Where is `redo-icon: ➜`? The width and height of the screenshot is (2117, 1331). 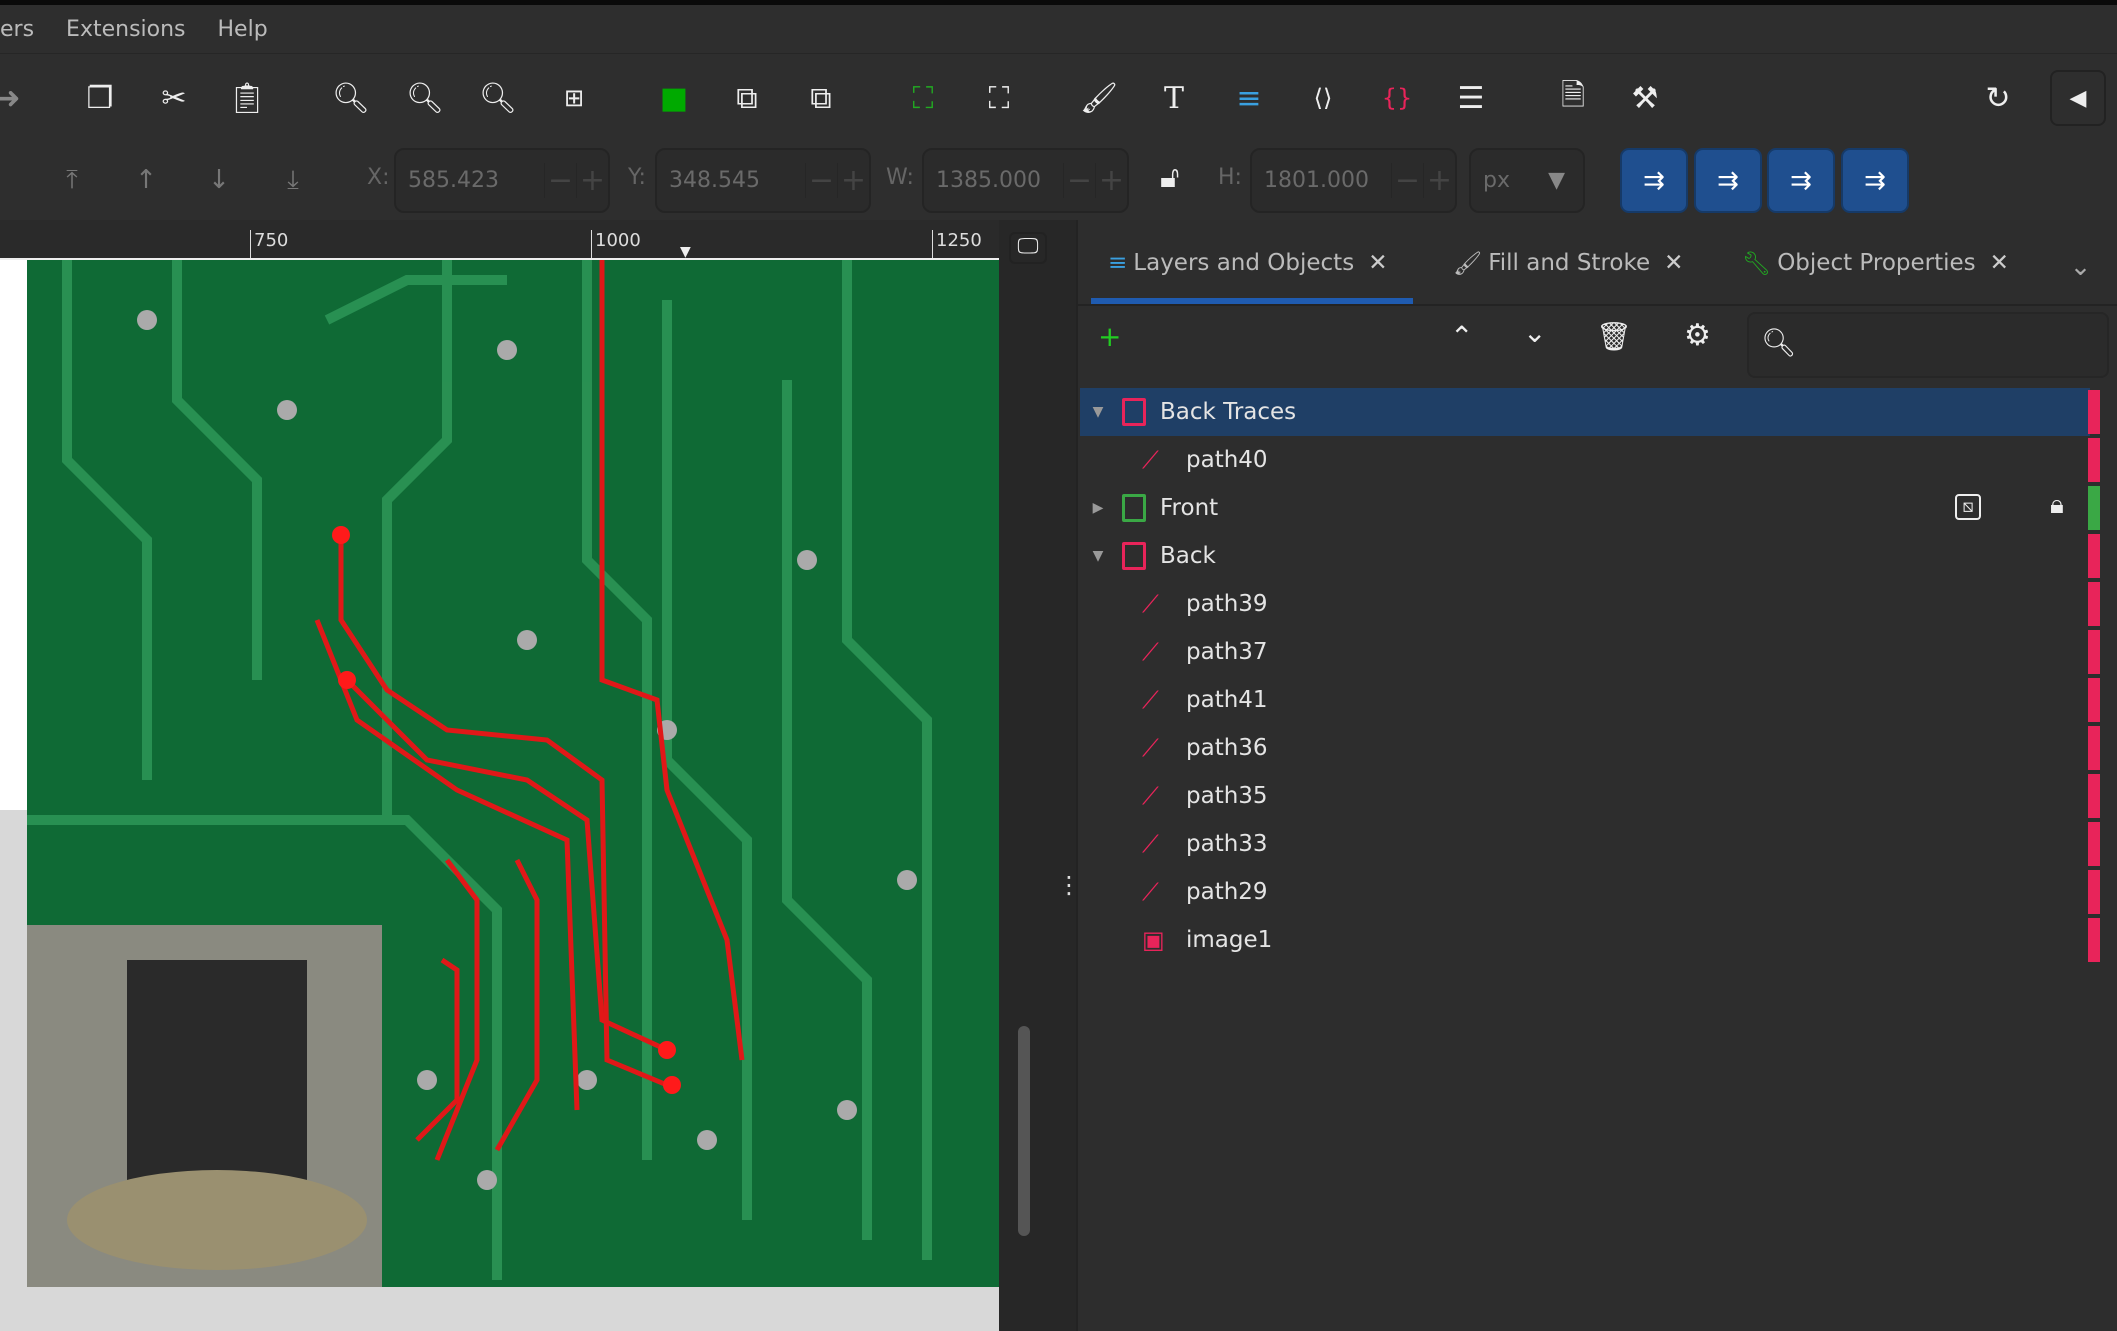
redo-icon: ➜ is located at coordinates (15, 98).